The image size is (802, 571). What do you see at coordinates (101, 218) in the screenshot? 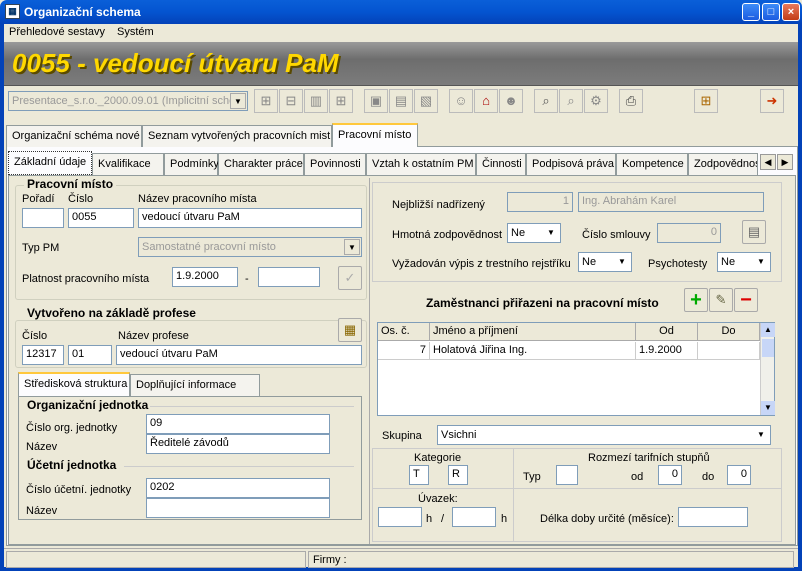
I see `cislo-field: 0055` at bounding box center [101, 218].